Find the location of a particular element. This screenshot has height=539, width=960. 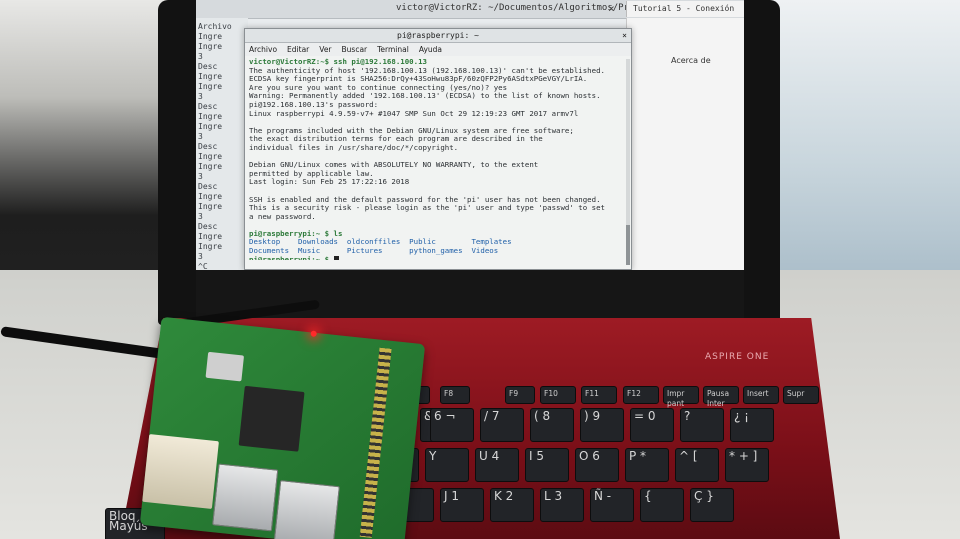

terminal-line: a new password. is located at coordinates (282, 216).